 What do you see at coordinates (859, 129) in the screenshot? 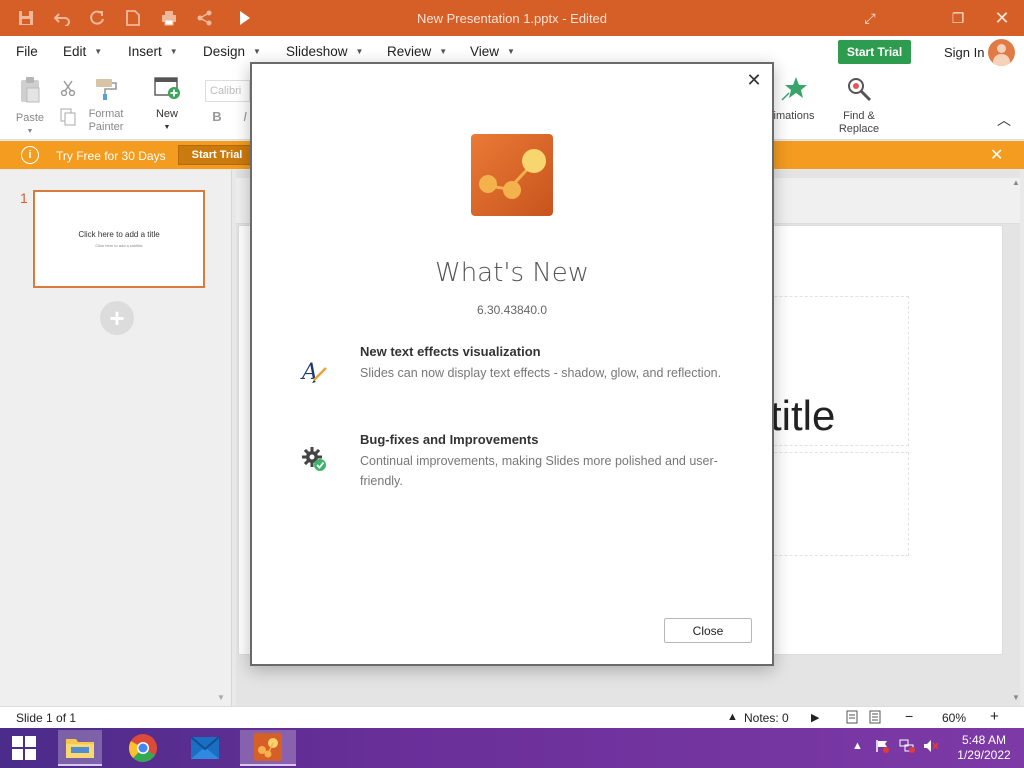
I see `find-replace-label: Replace` at bounding box center [859, 129].